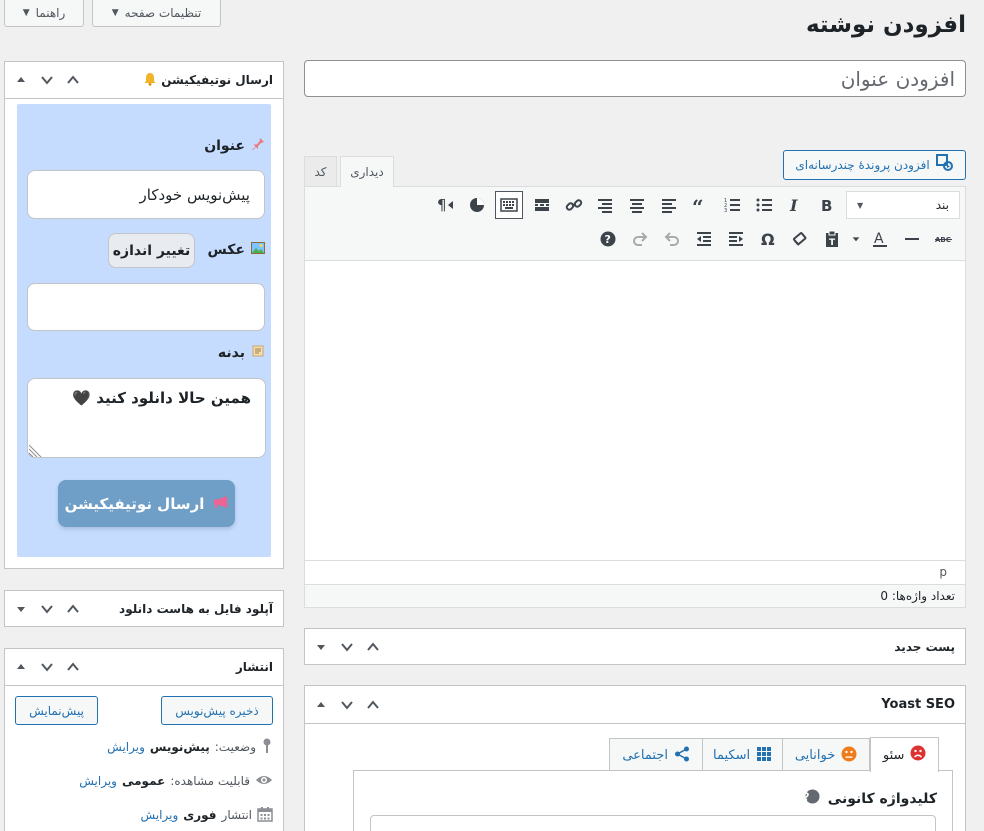 Image resolution: width=984 pixels, height=831 pixels. I want to click on notification-title-input: پیش‌نویس خودکار, so click(146, 194).